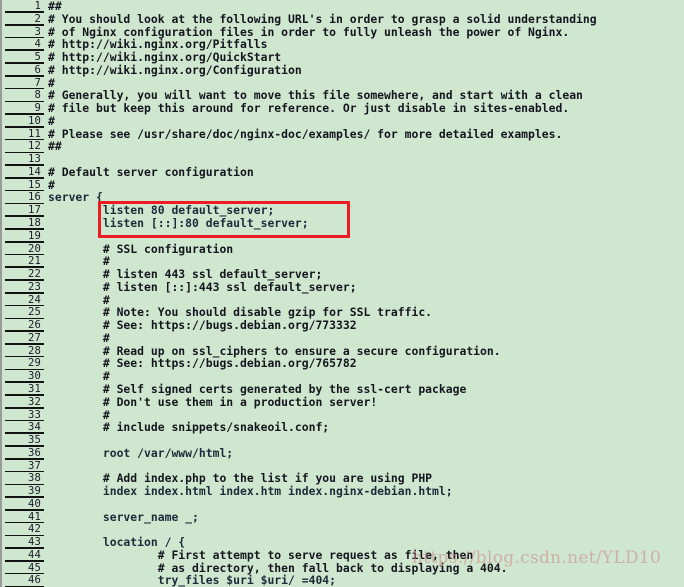  What do you see at coordinates (23, 338) in the screenshot?
I see `line-number: 27` at bounding box center [23, 338].